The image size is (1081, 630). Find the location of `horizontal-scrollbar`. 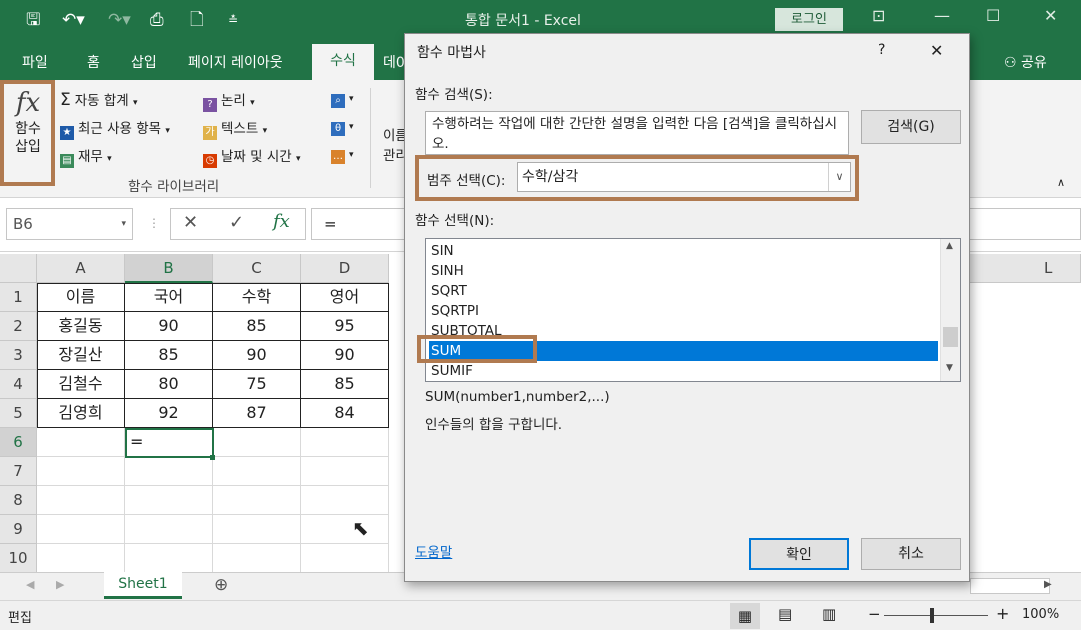

horizontal-scrollbar is located at coordinates (1010, 586).